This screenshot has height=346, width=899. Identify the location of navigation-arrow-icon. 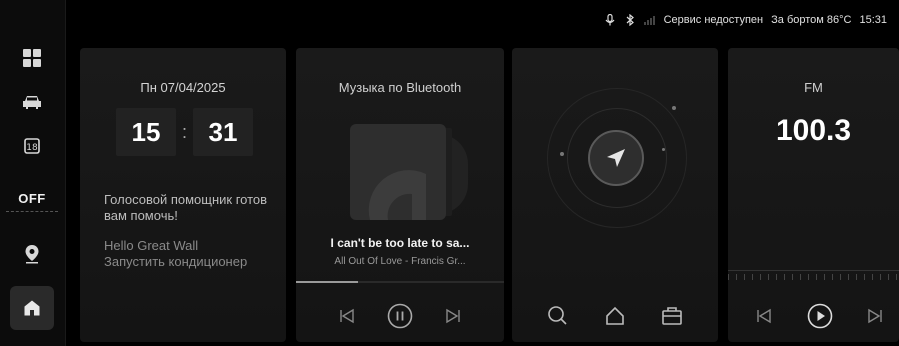
(616, 158).